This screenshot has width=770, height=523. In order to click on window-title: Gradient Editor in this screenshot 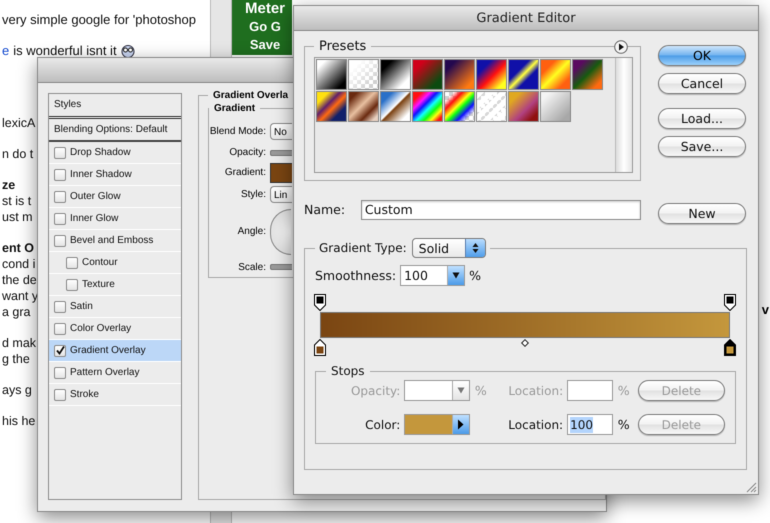, I will do `click(526, 18)`.